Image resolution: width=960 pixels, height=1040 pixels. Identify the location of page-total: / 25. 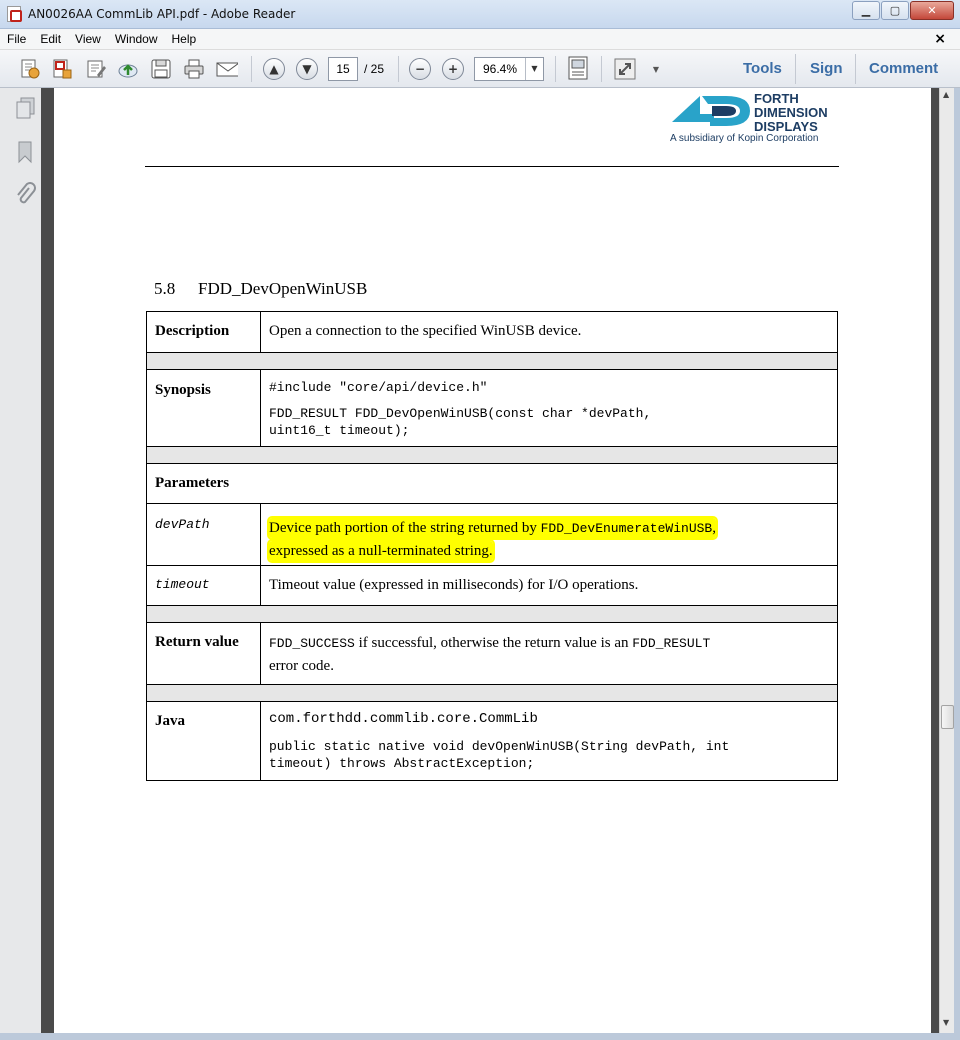
(374, 69).